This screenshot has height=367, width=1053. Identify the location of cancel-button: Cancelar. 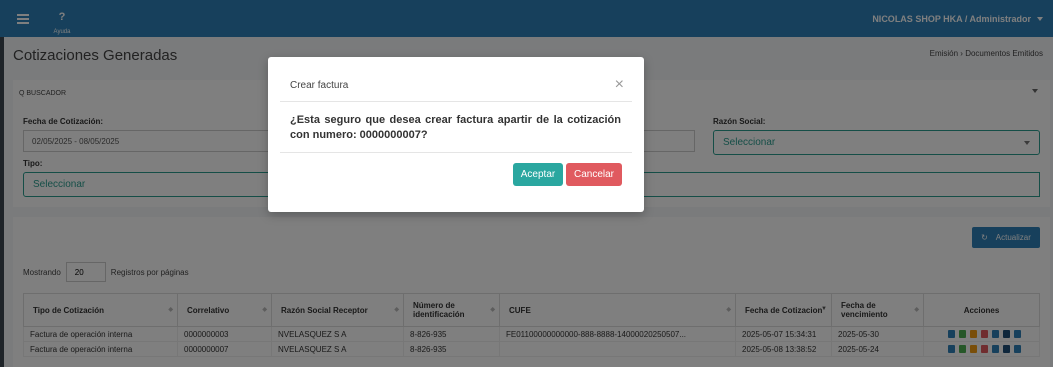
(594, 174).